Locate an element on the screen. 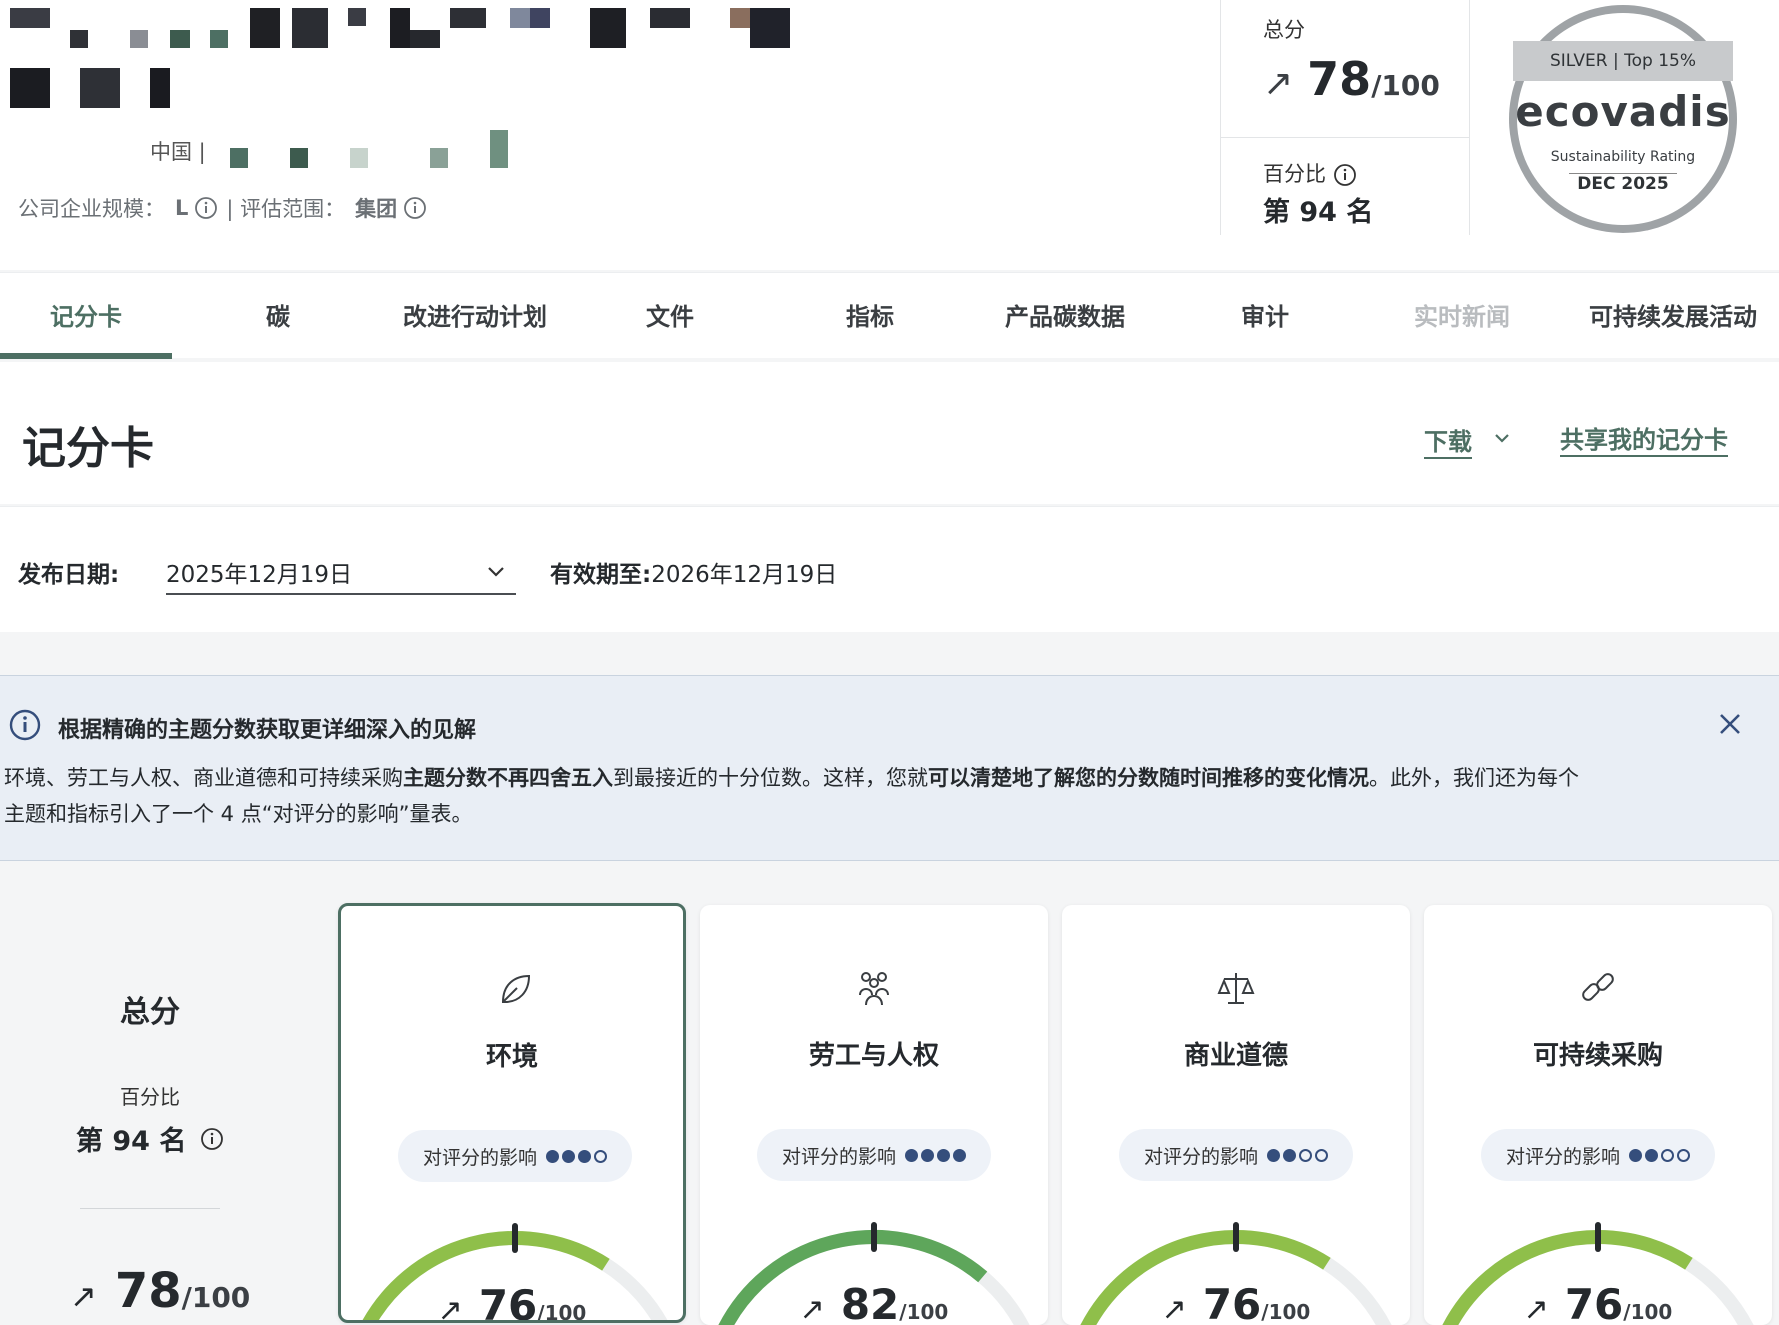 This screenshot has height=1325, width=1779. overall-score-summary: 总分 百分比 第 94 名 ↗ 78 /100 is located at coordinates (150, 1112).